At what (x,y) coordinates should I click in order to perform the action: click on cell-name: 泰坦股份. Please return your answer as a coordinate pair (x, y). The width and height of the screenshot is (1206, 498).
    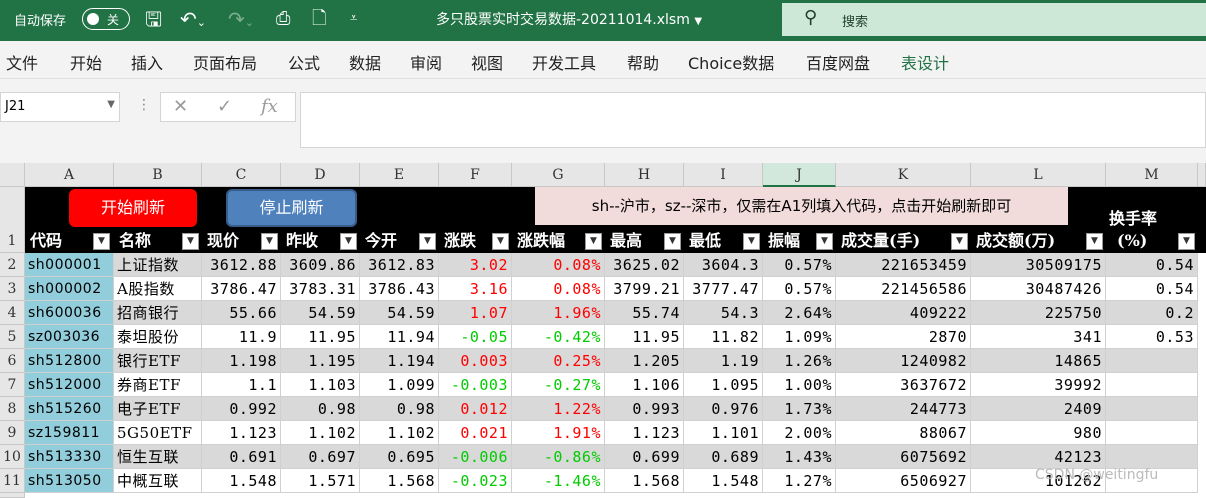
    Looking at the image, I should click on (158, 337).